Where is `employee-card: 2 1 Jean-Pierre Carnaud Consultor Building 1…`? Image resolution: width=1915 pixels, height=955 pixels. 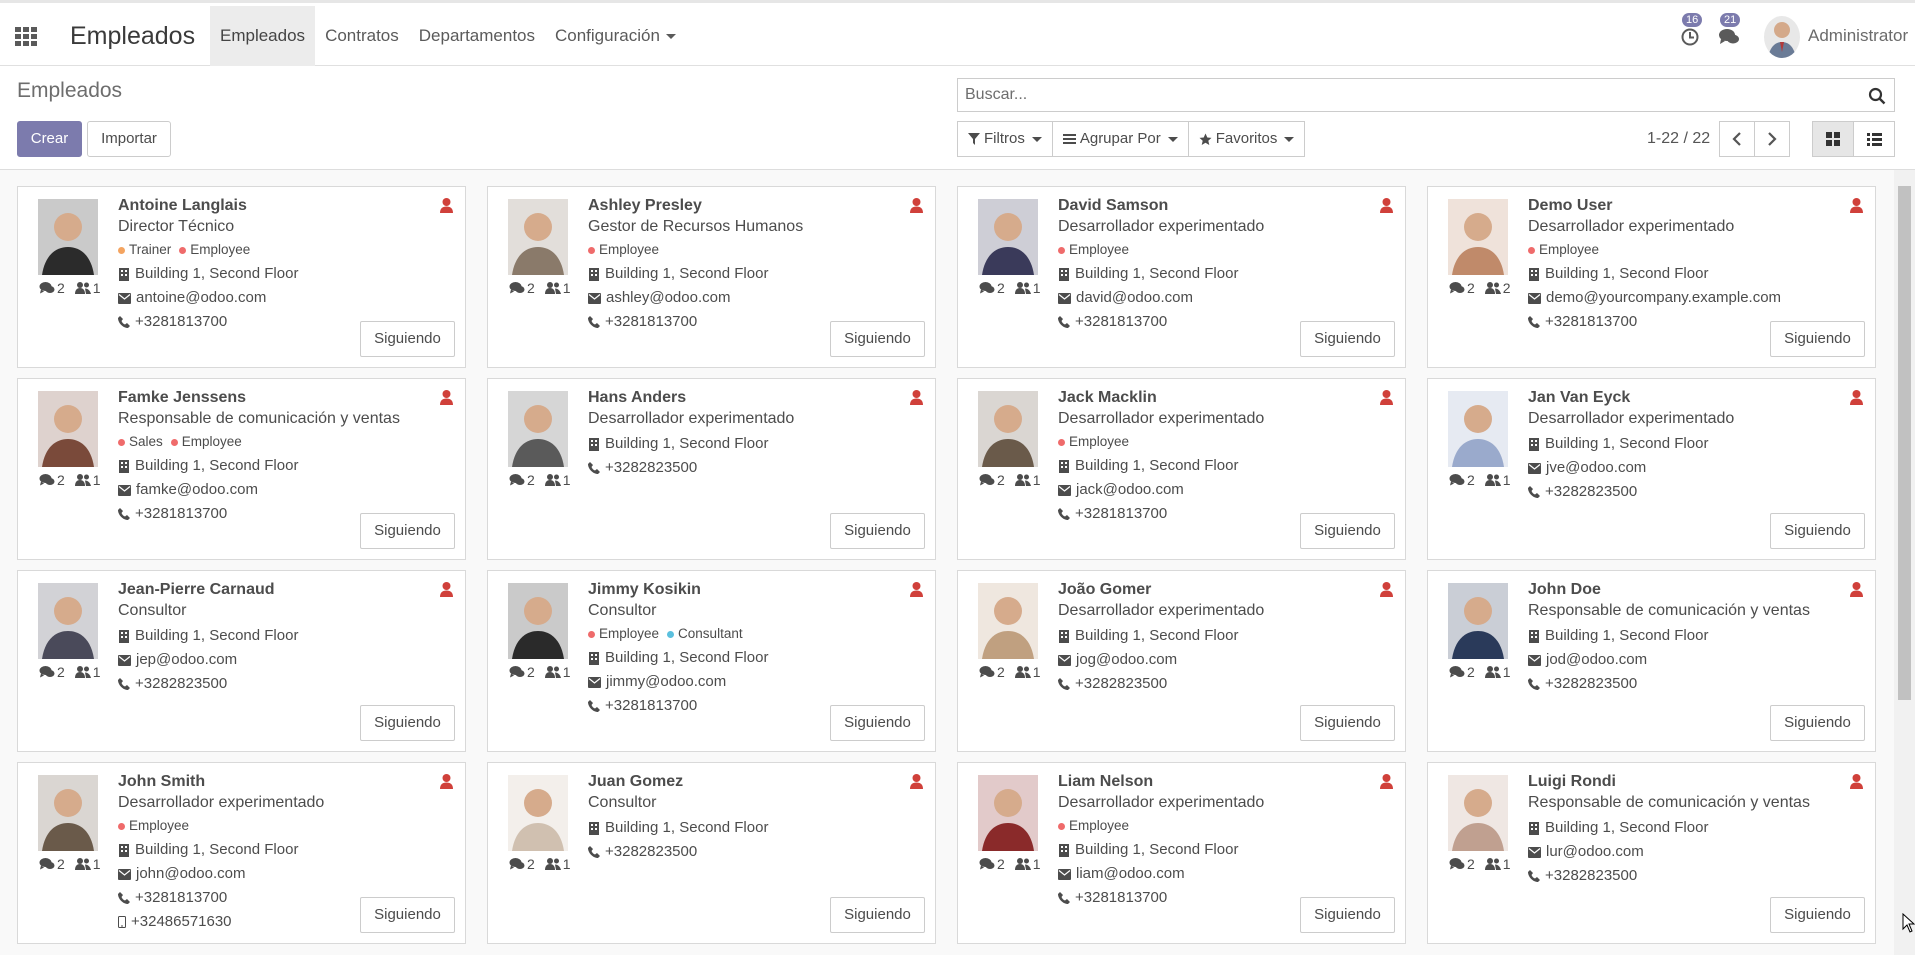 employee-card: 2 1 Jean-Pierre Carnaud Consultor Building 1… is located at coordinates (241, 661).